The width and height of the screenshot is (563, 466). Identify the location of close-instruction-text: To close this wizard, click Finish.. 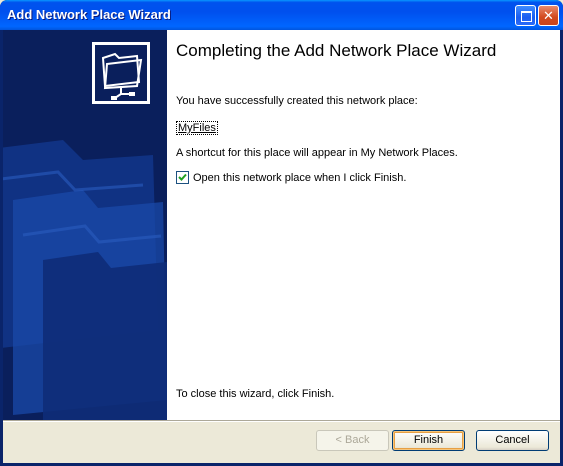
(255, 394).